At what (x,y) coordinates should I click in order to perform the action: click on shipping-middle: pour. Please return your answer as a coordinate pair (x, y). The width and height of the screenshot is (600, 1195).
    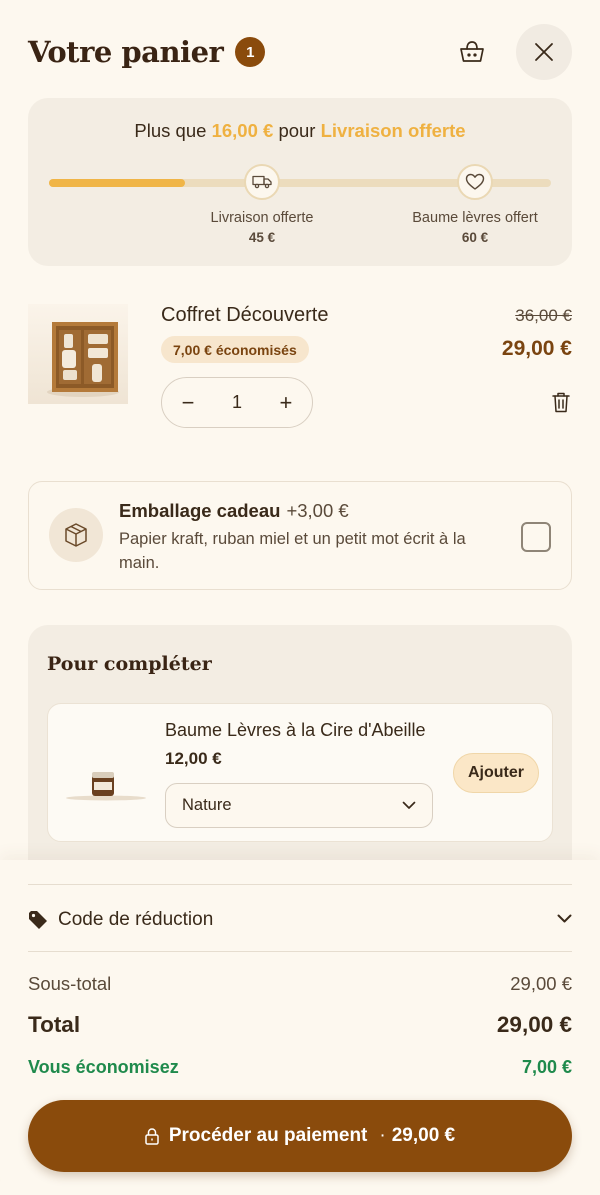
    Looking at the image, I should click on (297, 130).